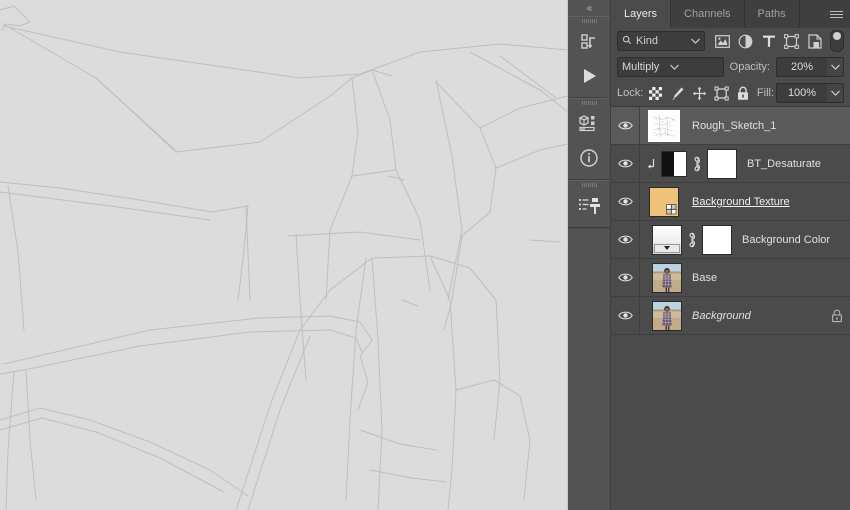  Describe the element at coordinates (766, 126) in the screenshot. I see `layer-name: Rough_Sketch_1` at that location.